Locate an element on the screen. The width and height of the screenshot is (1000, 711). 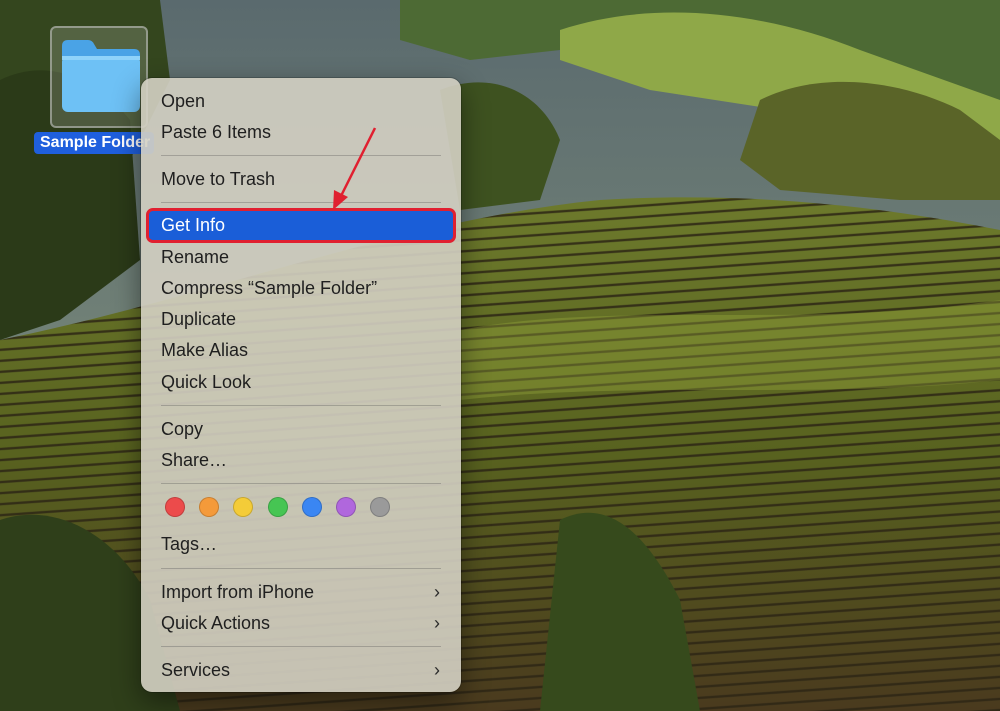
tag-purple-dot is located at coordinates (346, 507).